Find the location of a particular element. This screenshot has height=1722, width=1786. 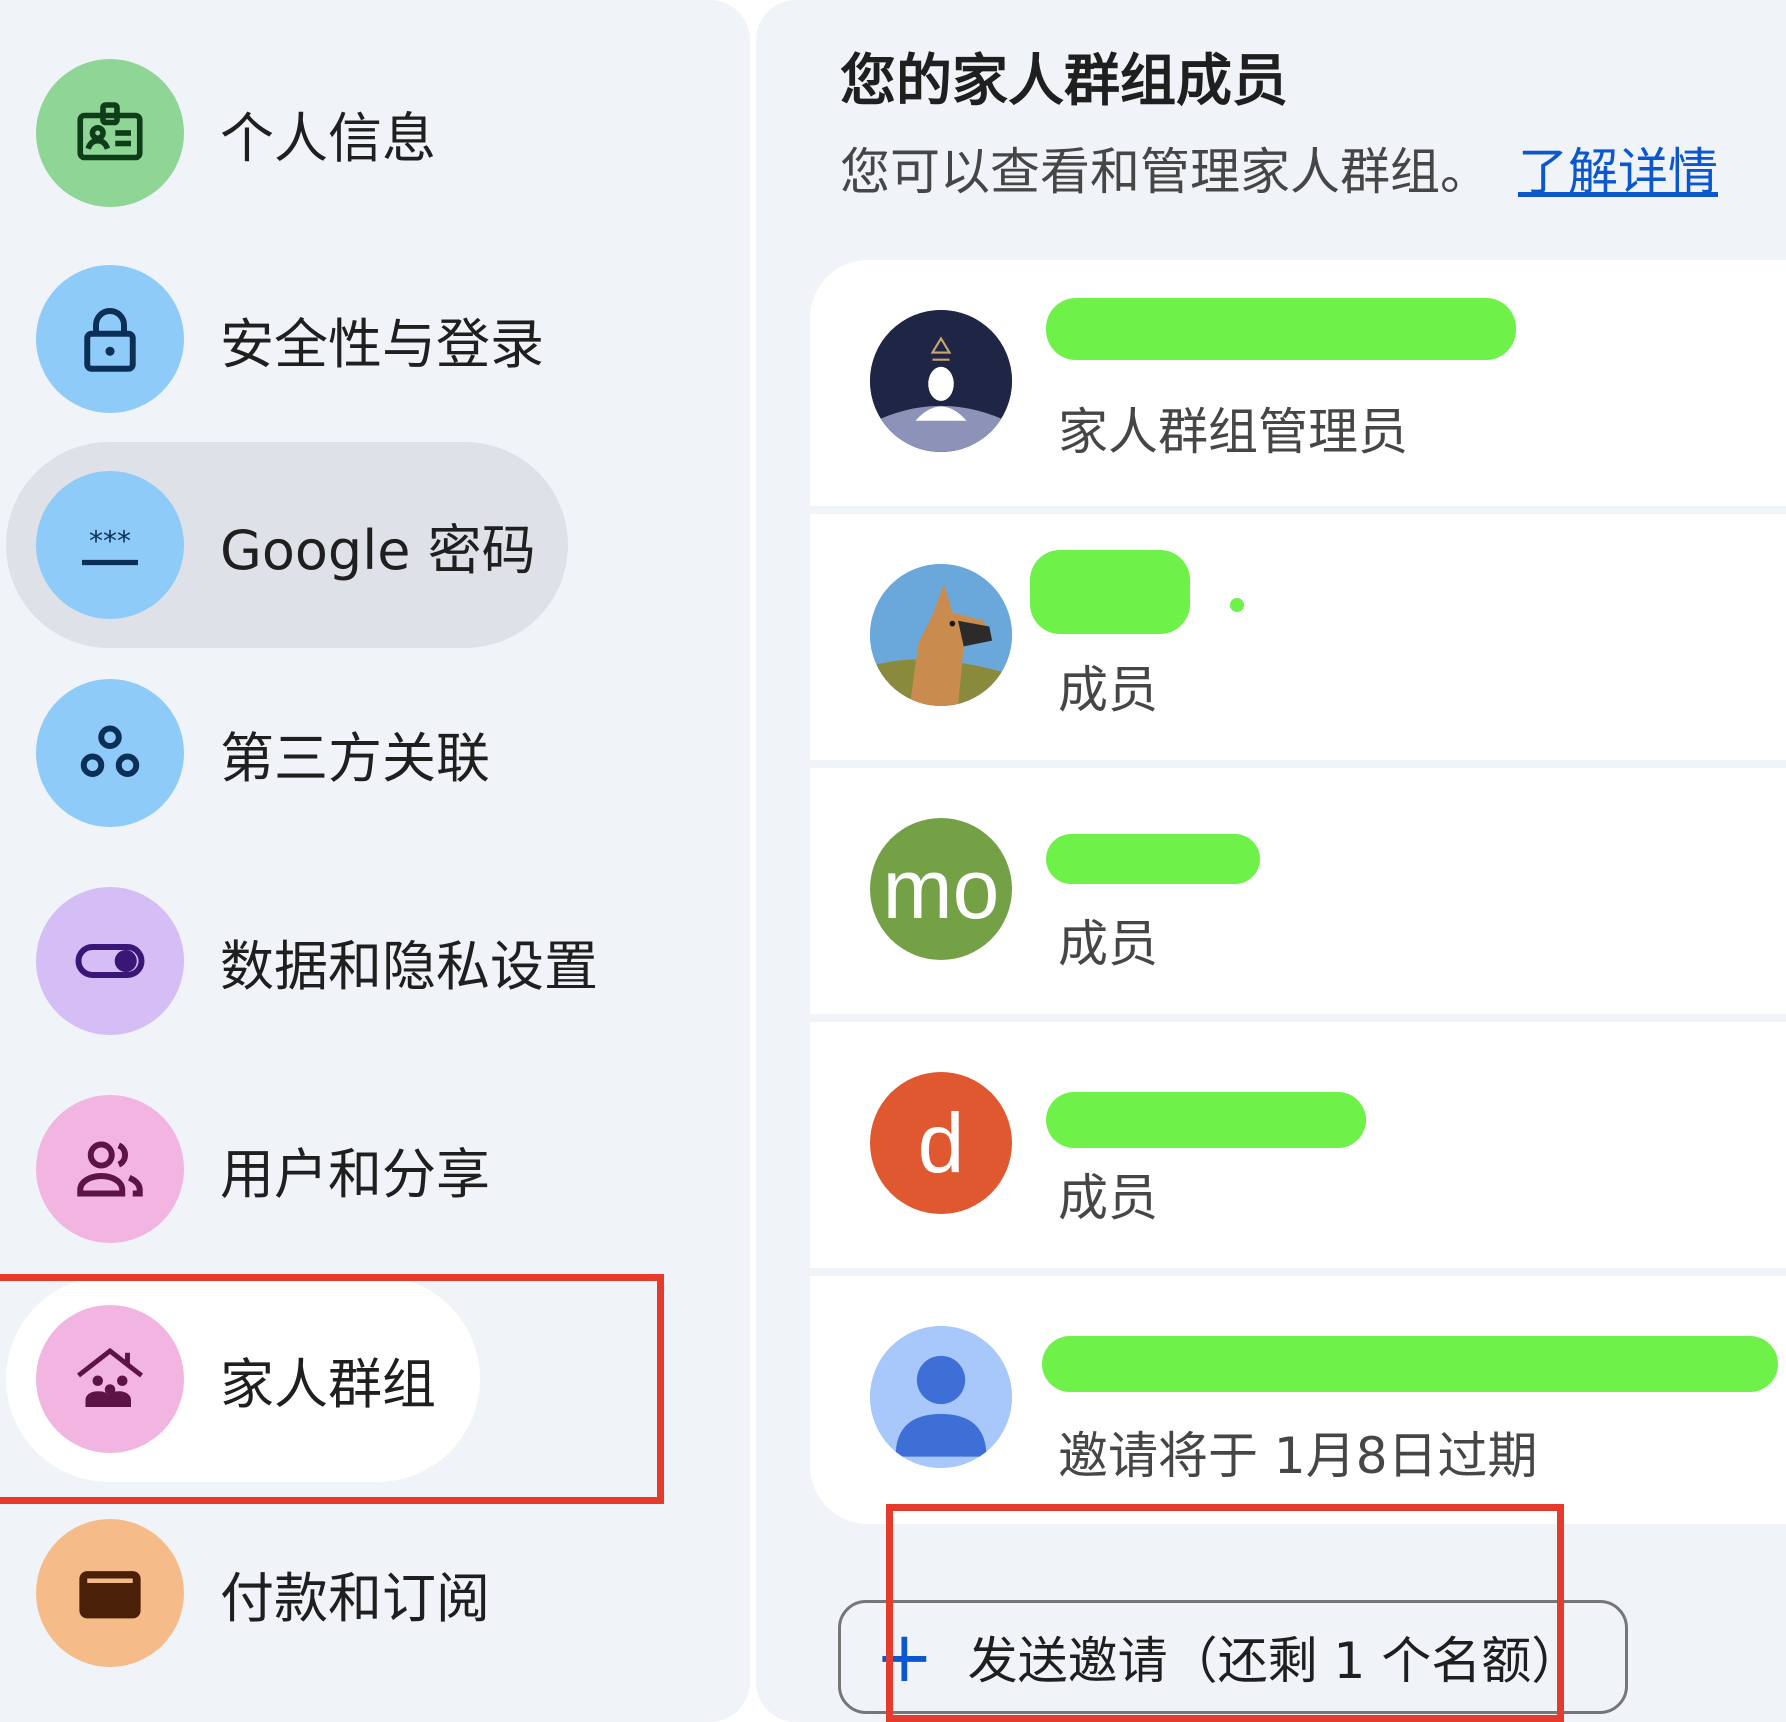

lock-icon is located at coordinates (110, 339).